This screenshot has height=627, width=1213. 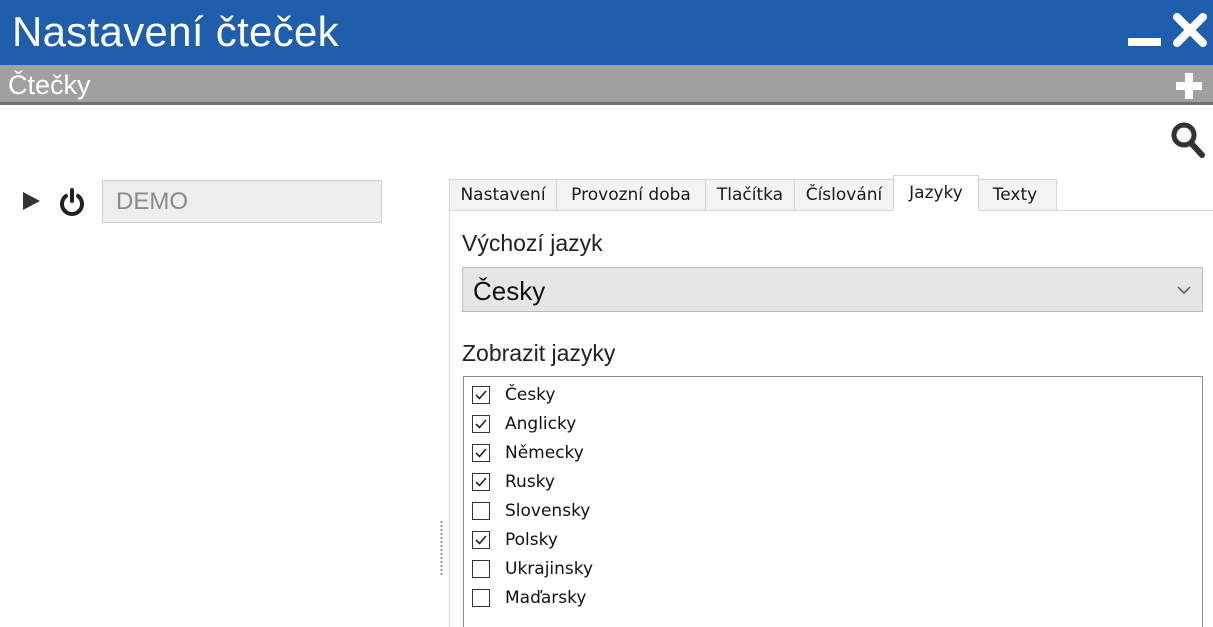 I want to click on language-label: Rusky, so click(x=530, y=482).